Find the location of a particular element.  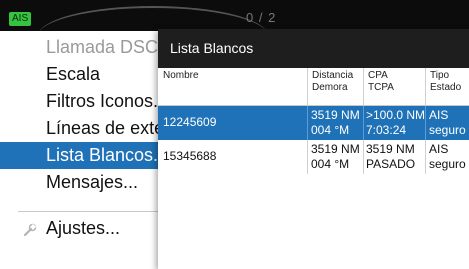

column-header-nombre: Nombre is located at coordinates (181, 76).